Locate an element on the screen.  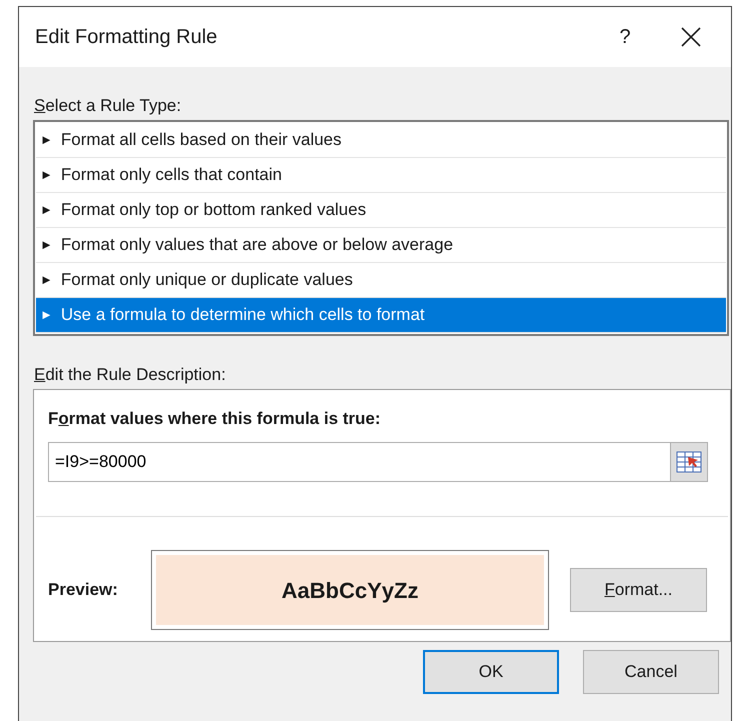
preview-label: Preview: is located at coordinates (83, 590).